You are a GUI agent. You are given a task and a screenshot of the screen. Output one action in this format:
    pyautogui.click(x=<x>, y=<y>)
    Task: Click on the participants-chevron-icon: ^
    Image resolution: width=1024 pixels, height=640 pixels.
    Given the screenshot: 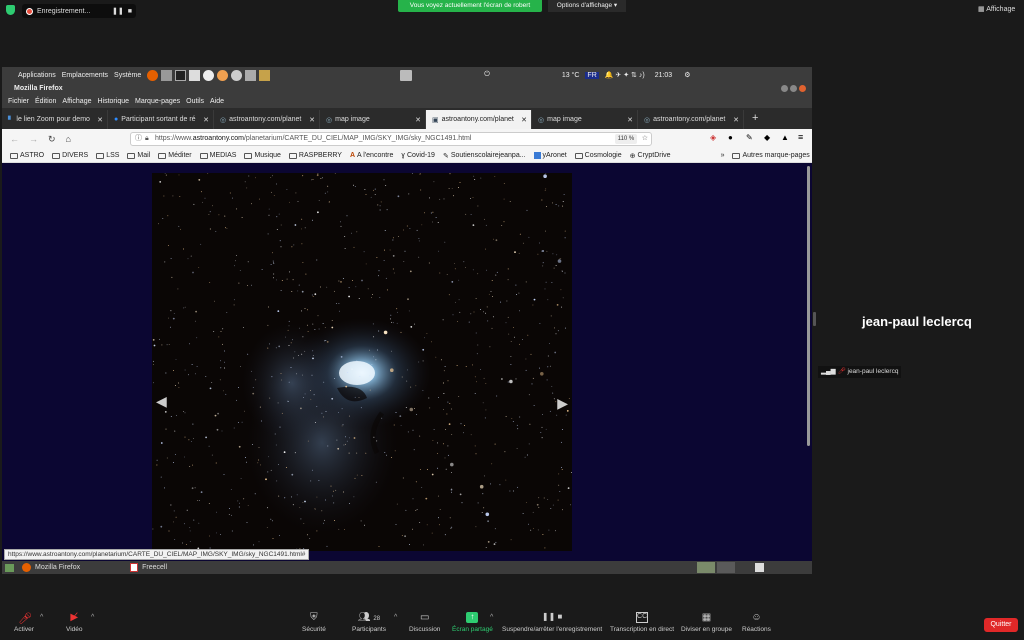 What is the action you would take?
    pyautogui.click(x=395, y=617)
    